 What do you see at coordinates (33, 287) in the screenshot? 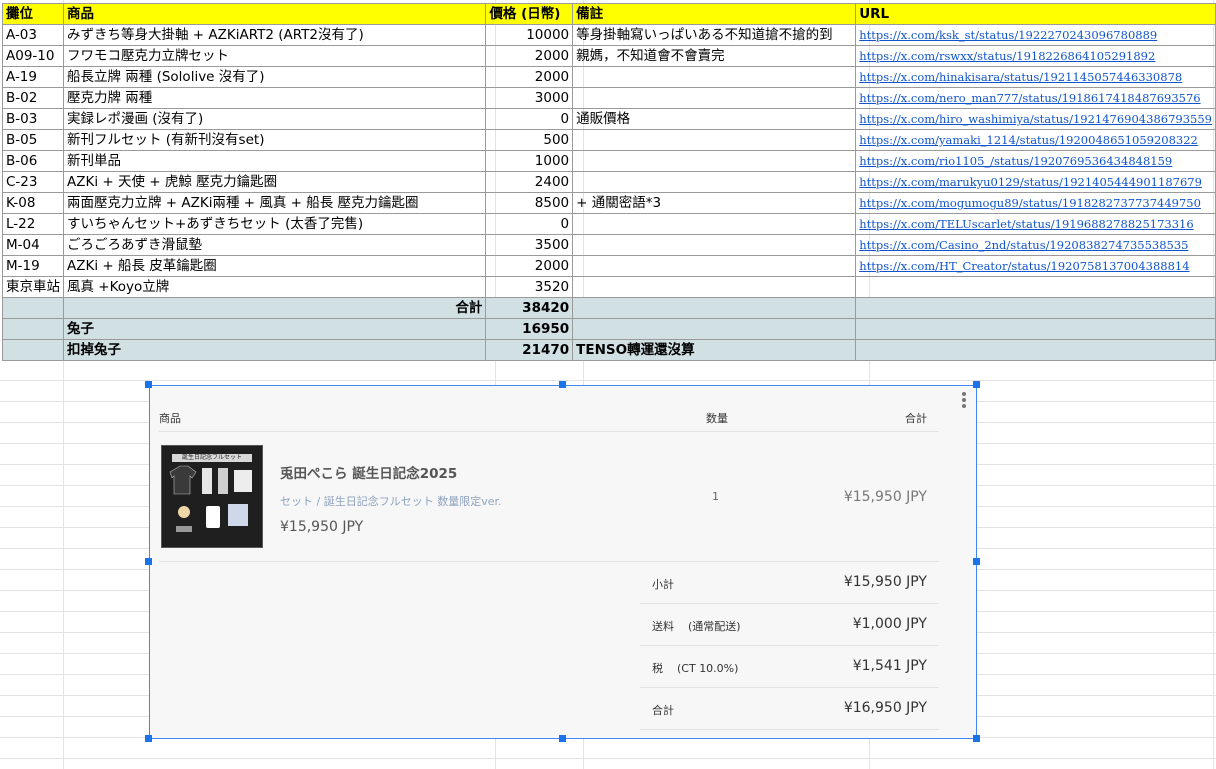
I see `cell-booth: 東京車站` at bounding box center [33, 287].